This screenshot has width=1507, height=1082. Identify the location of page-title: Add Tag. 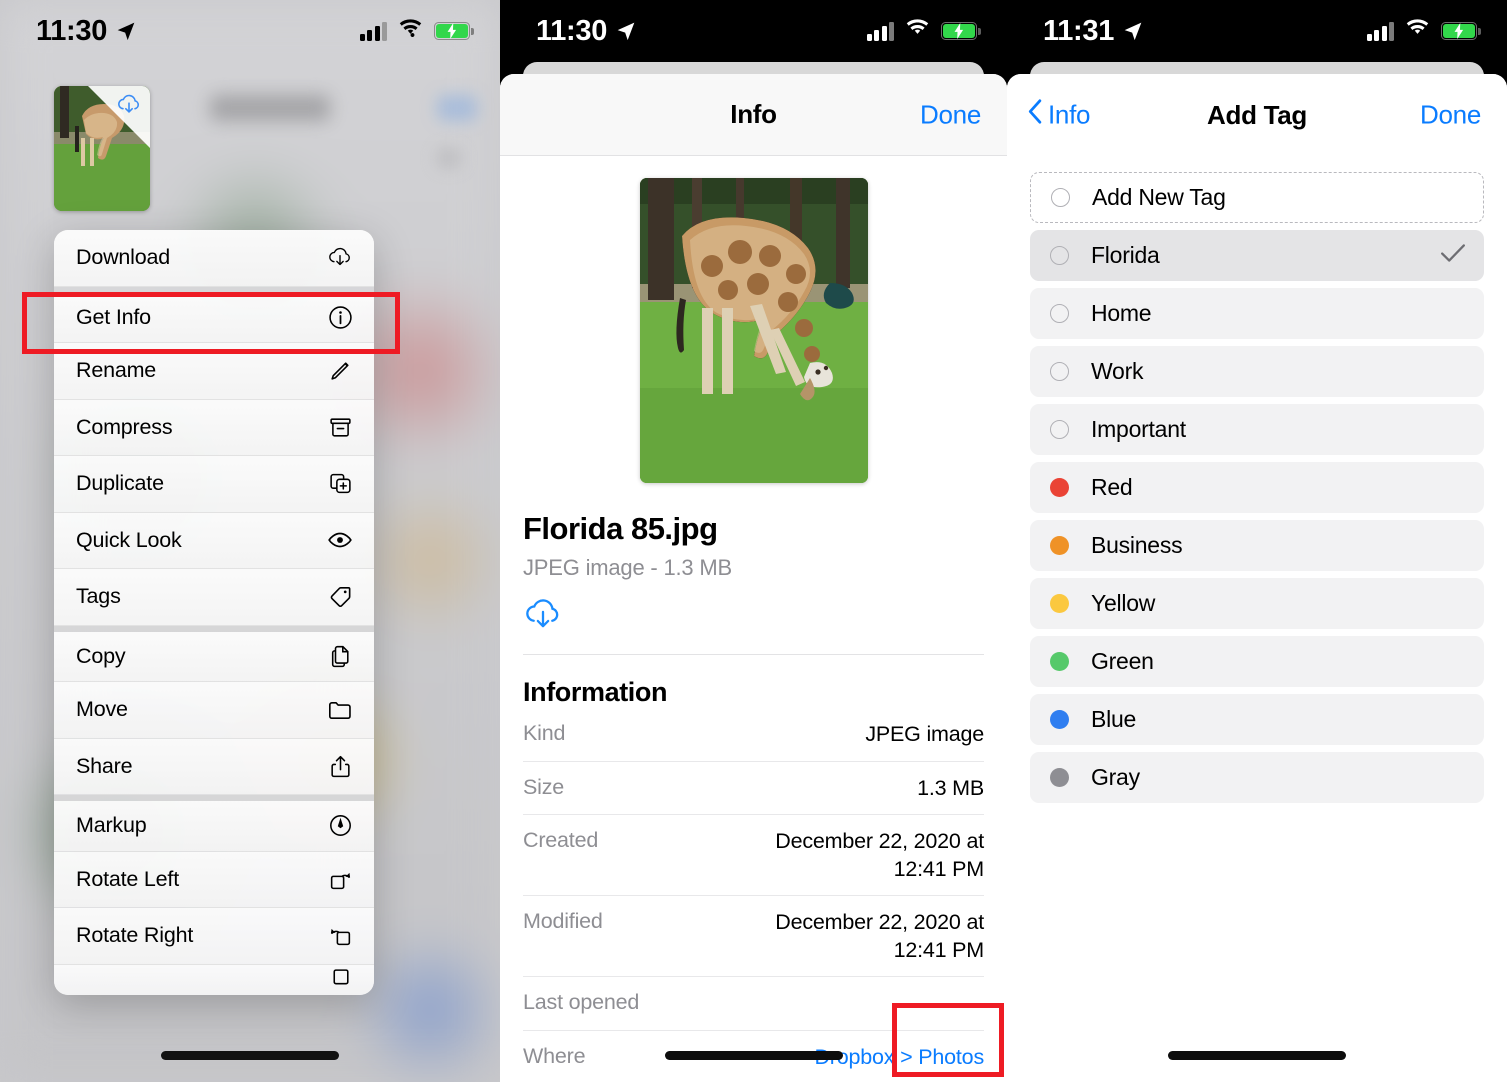
(1257, 114).